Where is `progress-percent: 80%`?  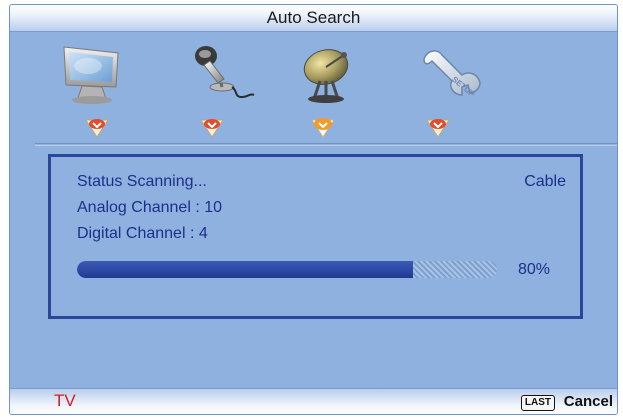 progress-percent: 80% is located at coordinates (533, 269).